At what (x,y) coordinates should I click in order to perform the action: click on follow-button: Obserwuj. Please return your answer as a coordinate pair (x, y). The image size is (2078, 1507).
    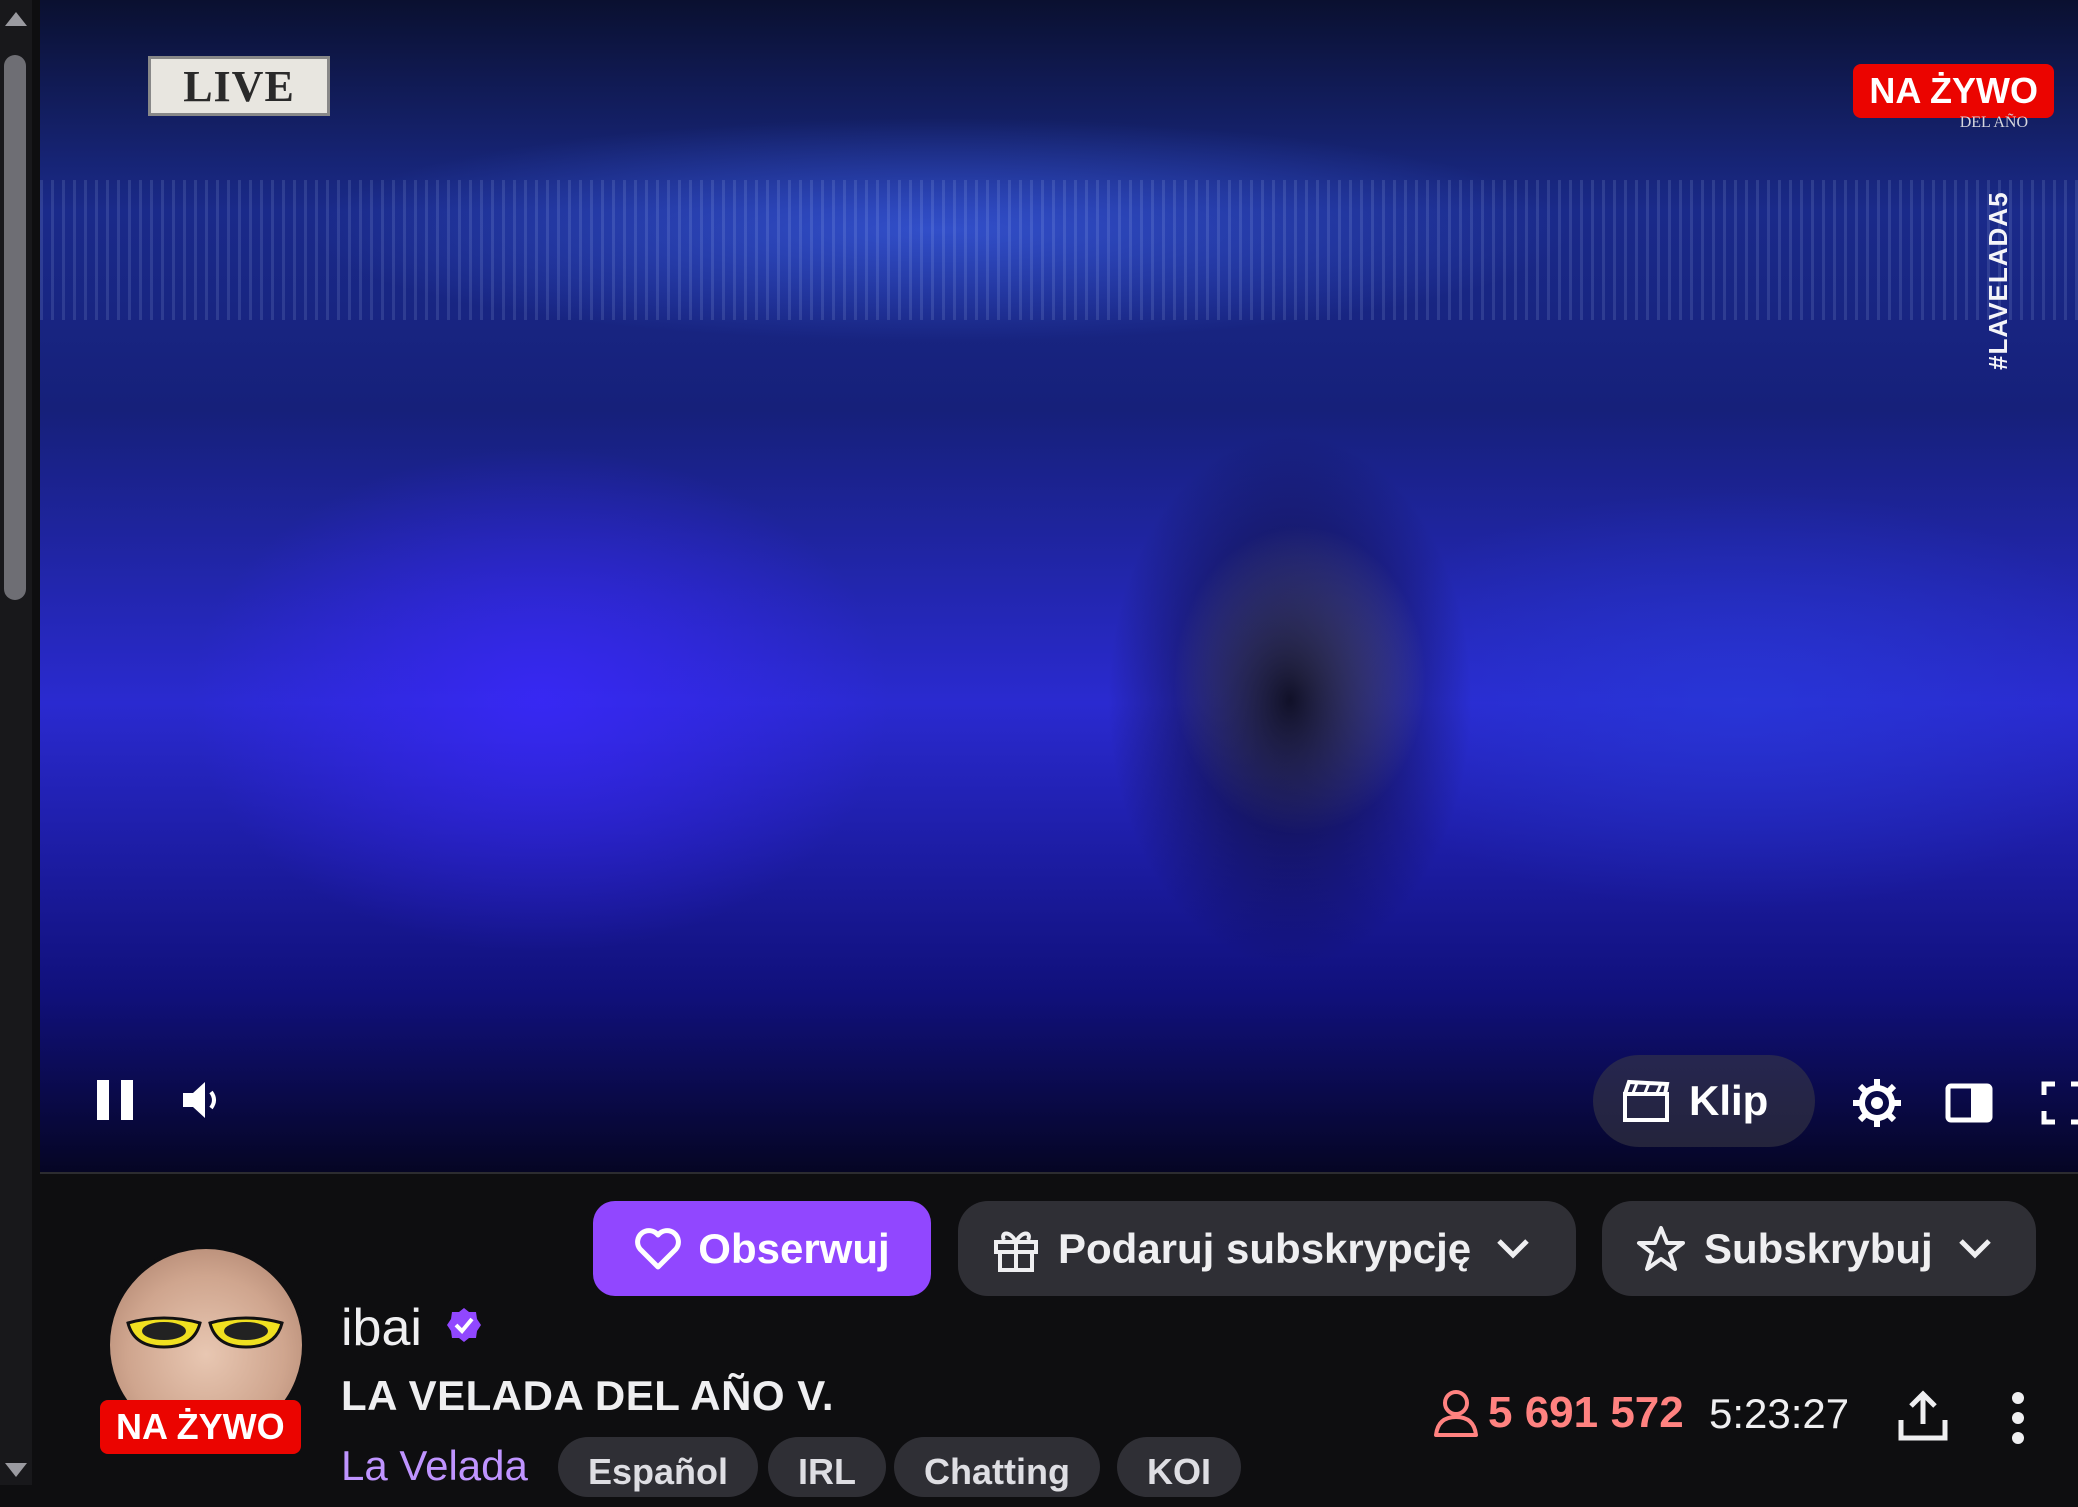
    Looking at the image, I should click on (762, 1248).